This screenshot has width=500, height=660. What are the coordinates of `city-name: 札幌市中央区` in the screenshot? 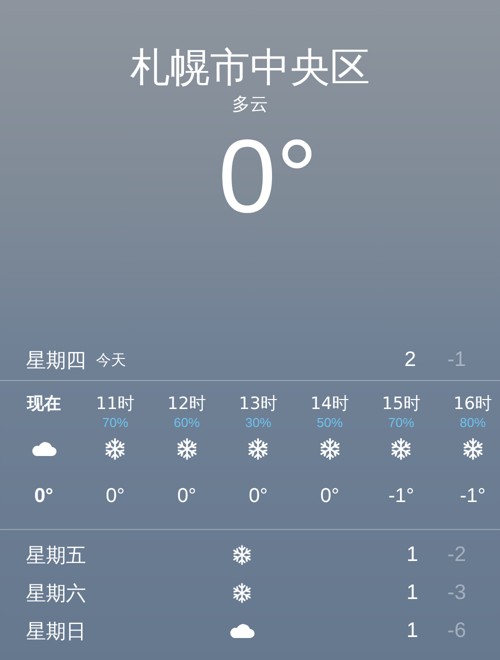 It's located at (250, 68).